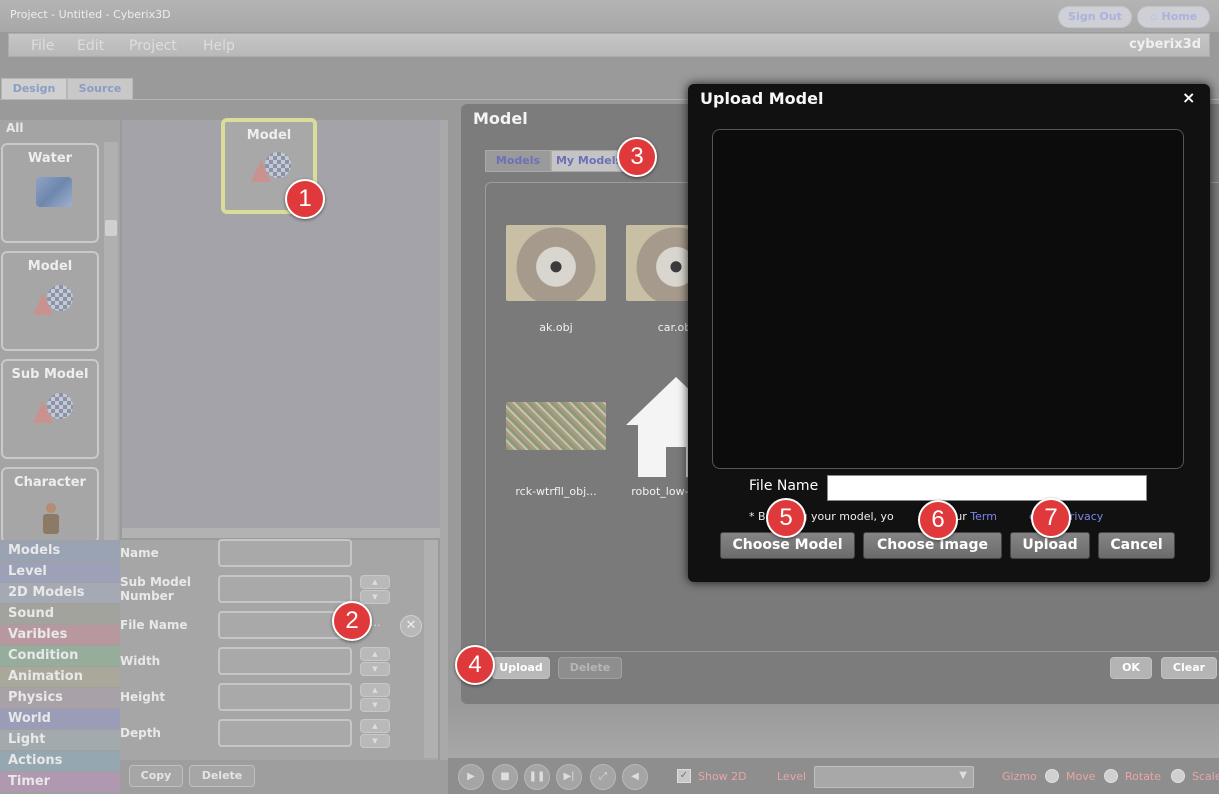  I want to click on upload-dialog-title: Upload Model, so click(762, 98).